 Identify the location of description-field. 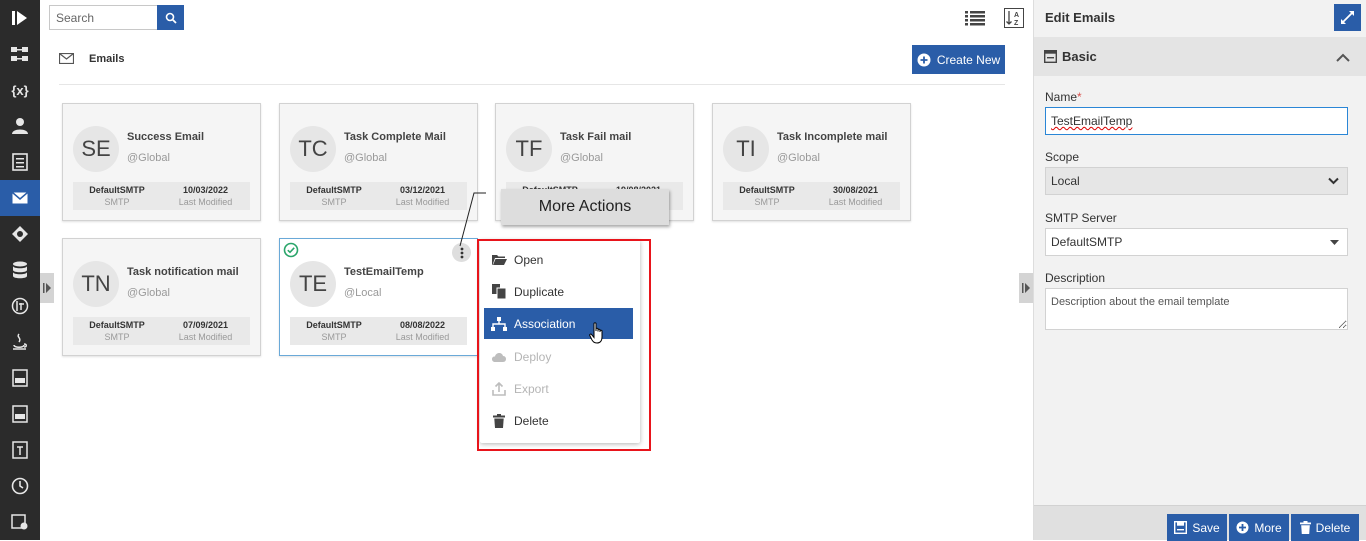
(1196, 309).